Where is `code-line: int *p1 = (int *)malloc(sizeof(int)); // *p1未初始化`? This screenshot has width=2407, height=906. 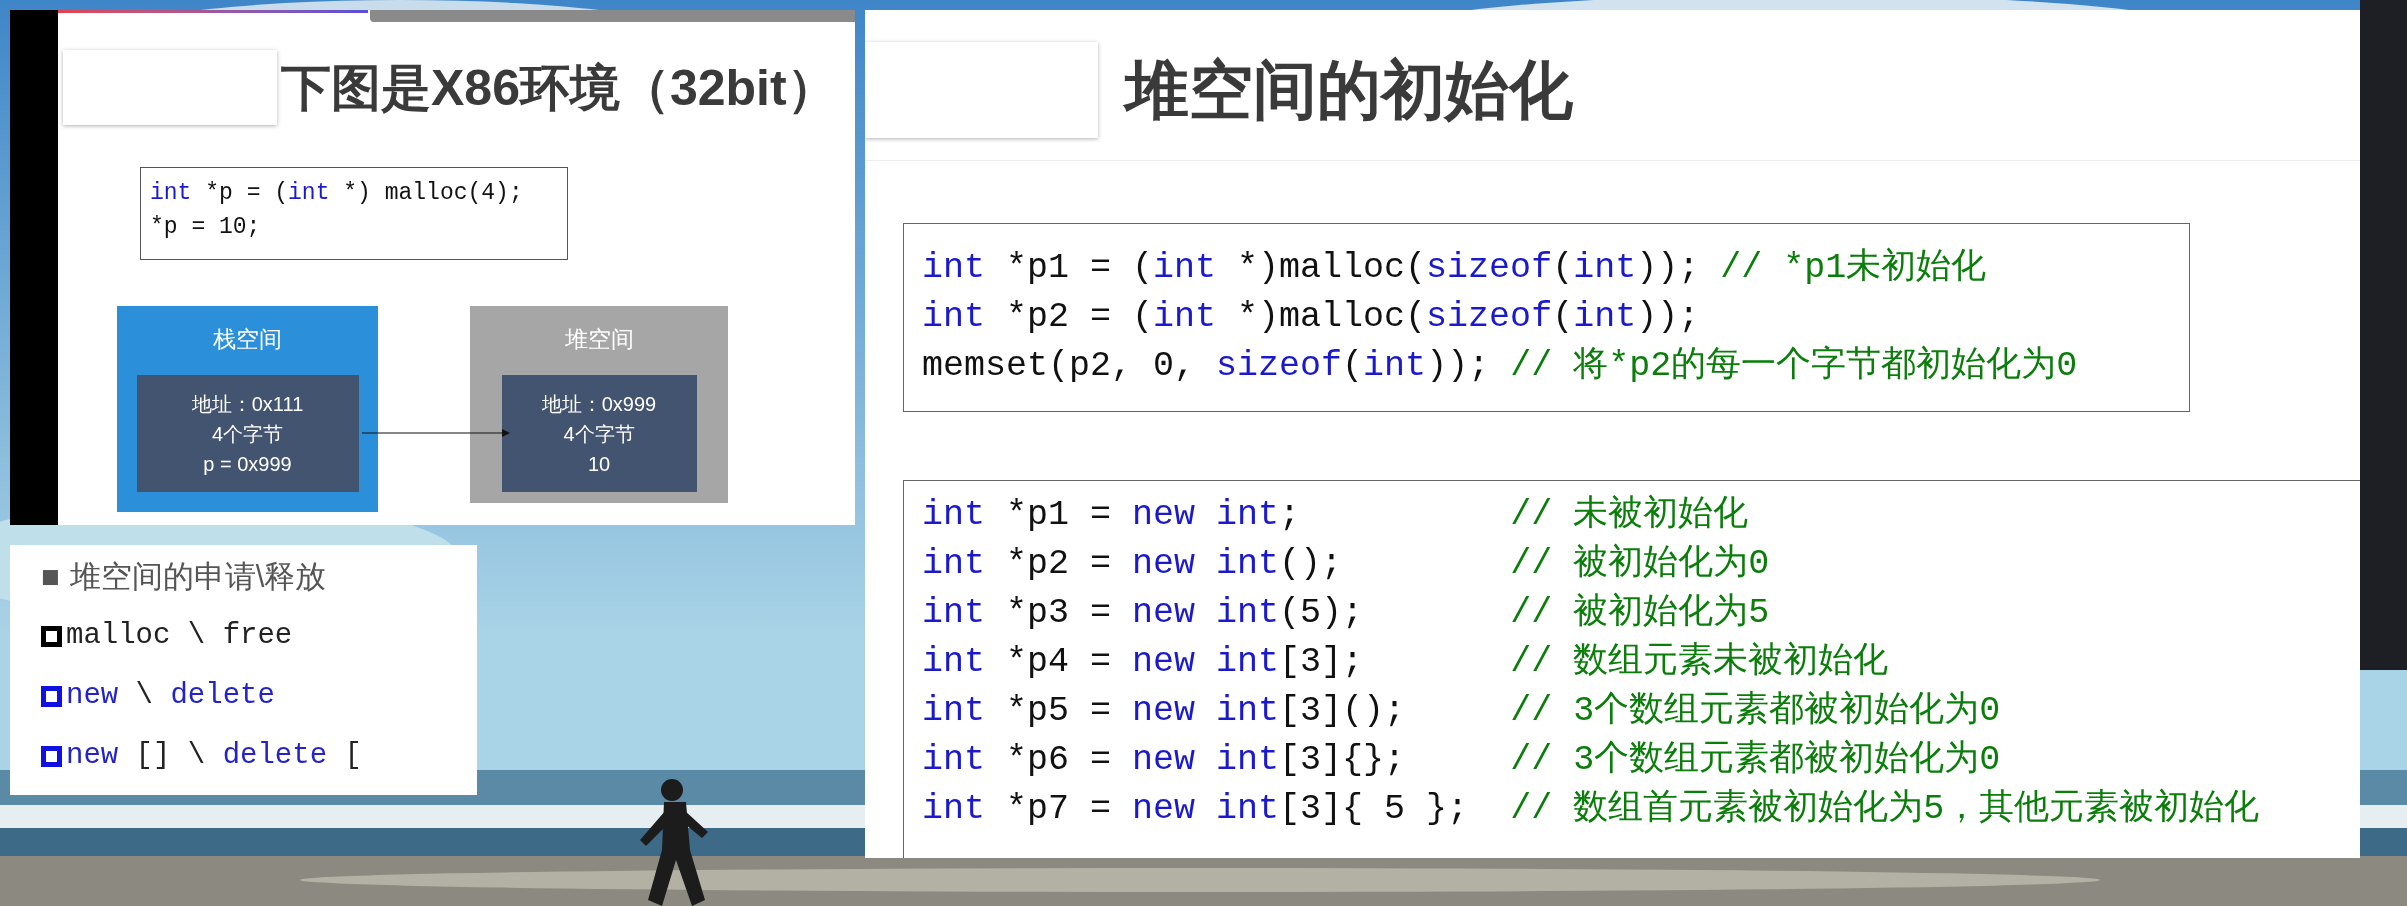 code-line: int *p1 = (int *)malloc(sizeof(int)); // *p1未初始化 is located at coordinates (1454, 268).